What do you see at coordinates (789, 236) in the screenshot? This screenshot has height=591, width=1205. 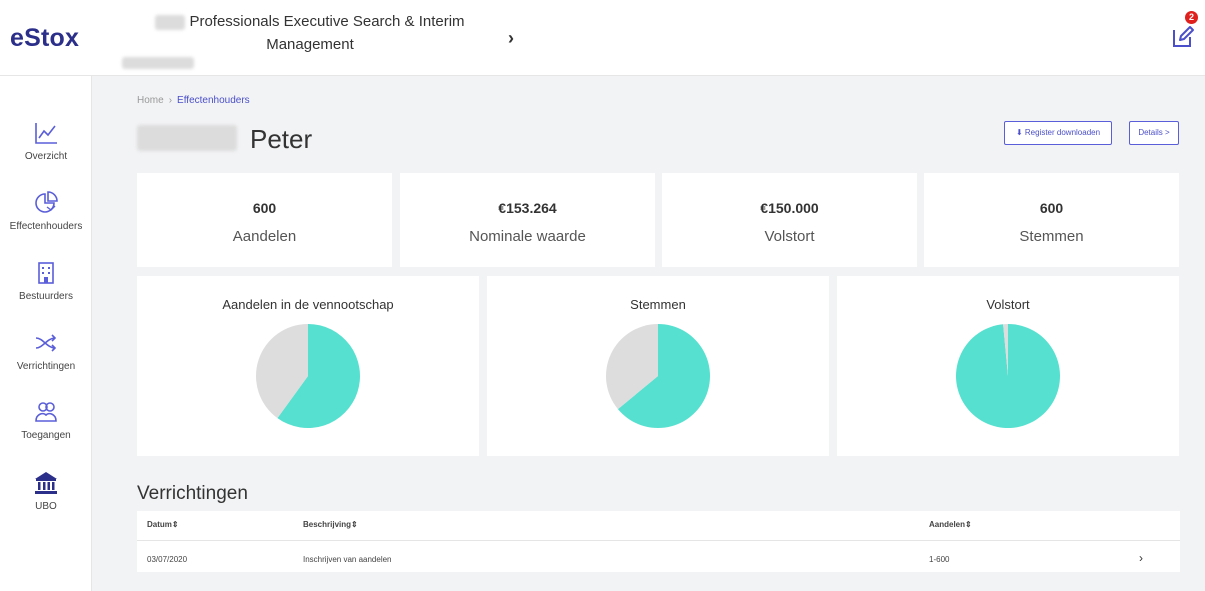 I see `stat-label: Volstort` at bounding box center [789, 236].